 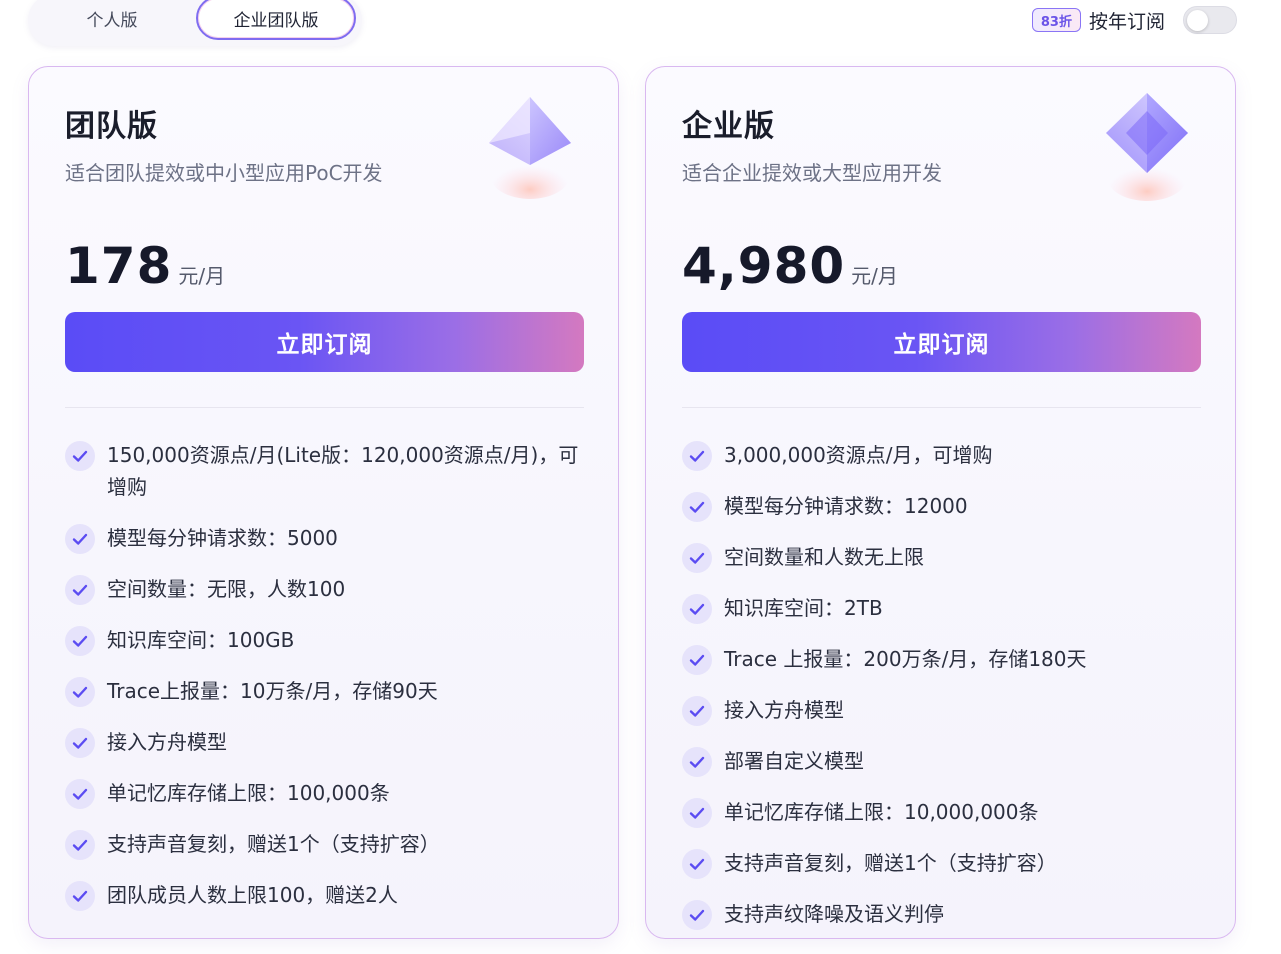 I want to click on feature-text: Trace 上报量：200万条/月，存储180天, so click(x=905, y=659).